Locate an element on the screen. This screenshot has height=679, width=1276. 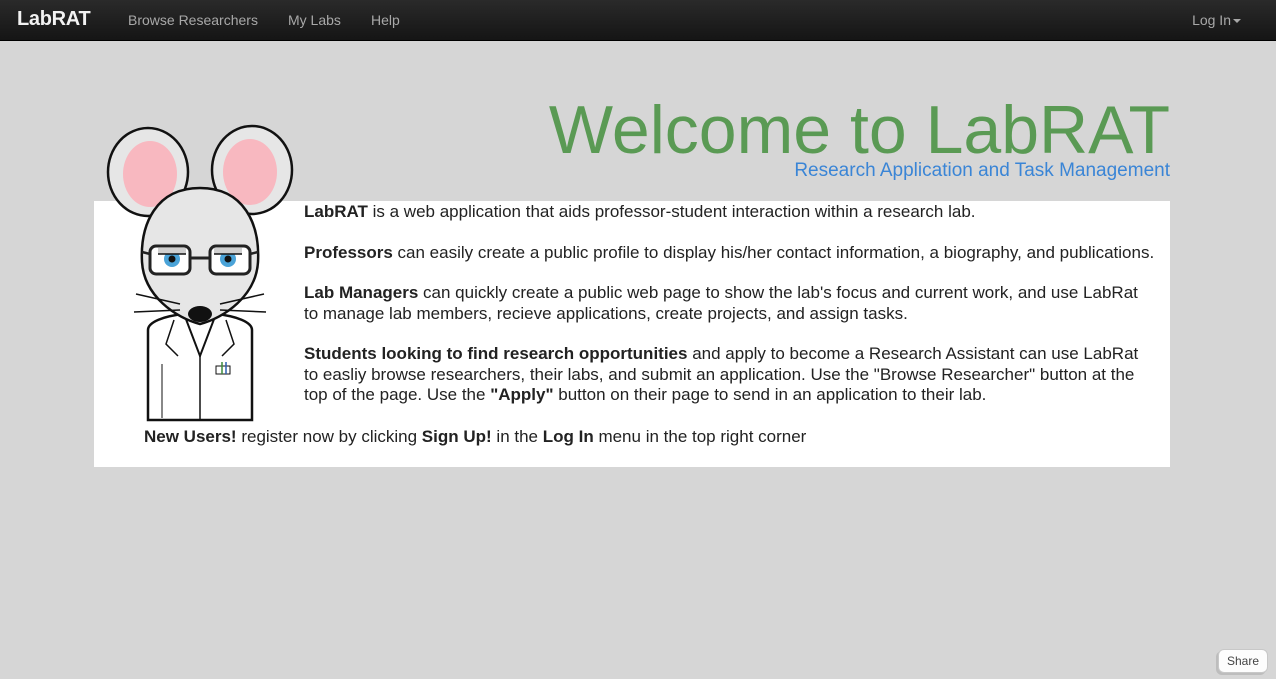
caret-down-icon is located at coordinates (1237, 21).